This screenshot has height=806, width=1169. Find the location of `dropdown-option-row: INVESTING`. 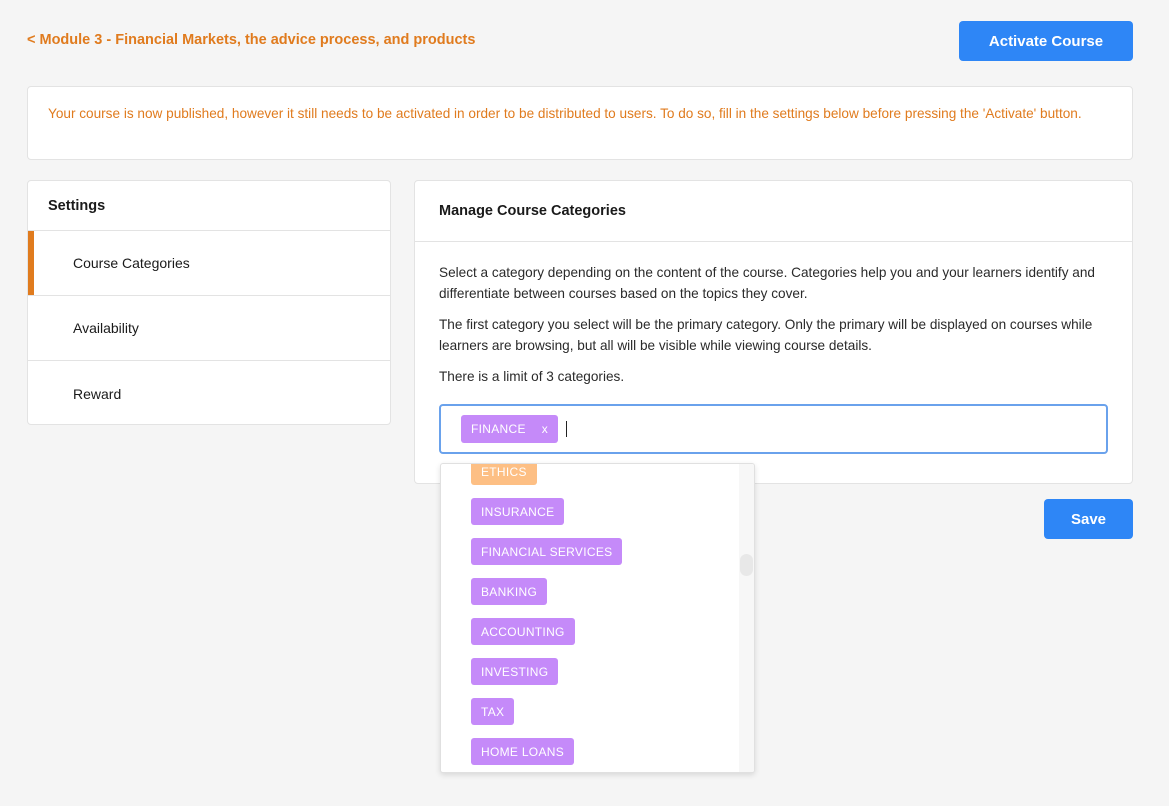

dropdown-option-row: INVESTING is located at coordinates (546, 678).